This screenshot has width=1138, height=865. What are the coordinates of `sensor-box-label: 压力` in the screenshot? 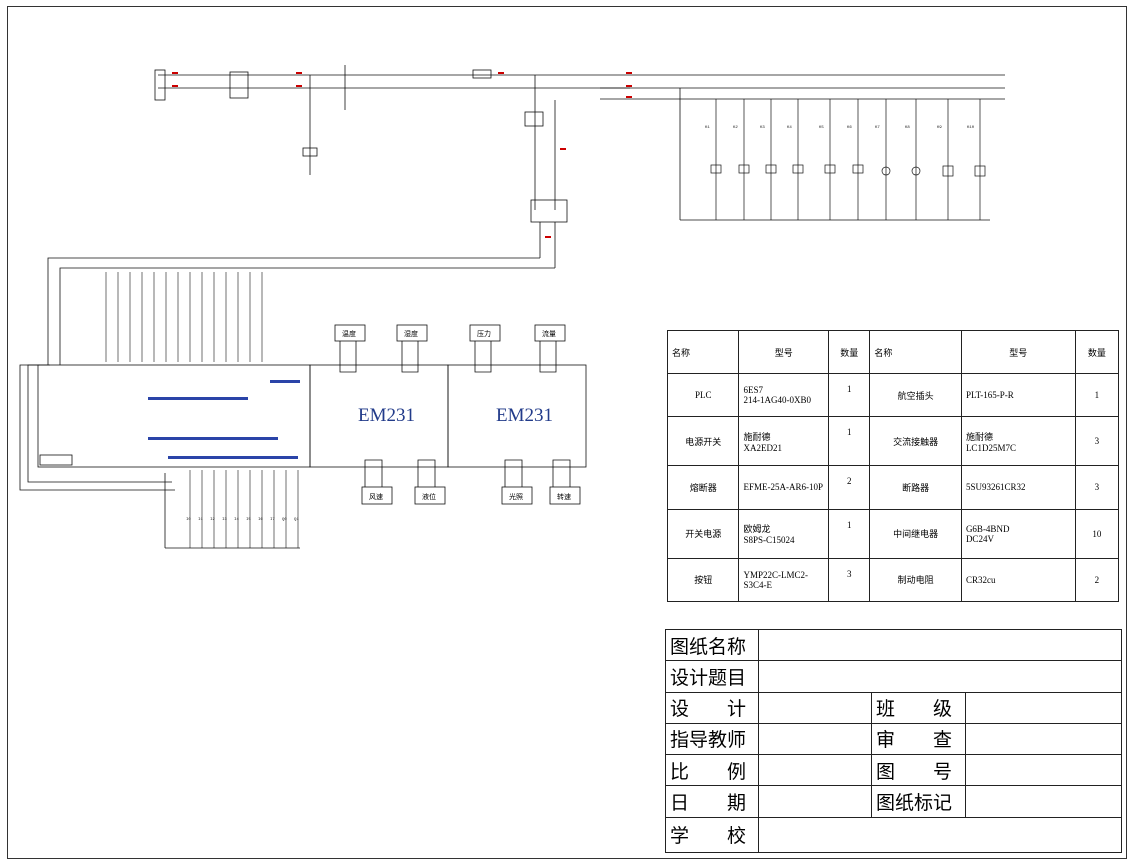 It's located at (484, 333).